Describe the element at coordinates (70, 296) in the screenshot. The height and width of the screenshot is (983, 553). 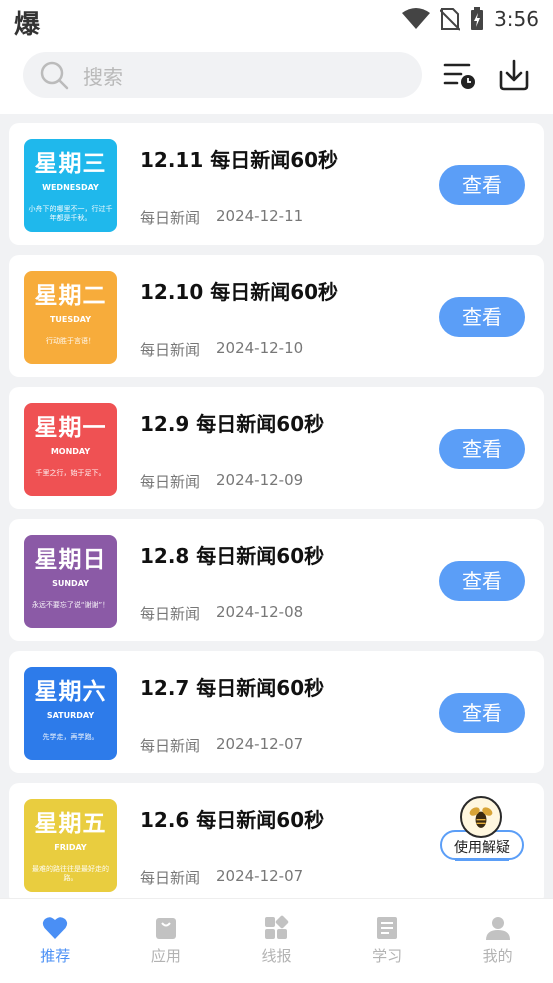
I see `thumb-weekday-cn: 星期二` at that location.